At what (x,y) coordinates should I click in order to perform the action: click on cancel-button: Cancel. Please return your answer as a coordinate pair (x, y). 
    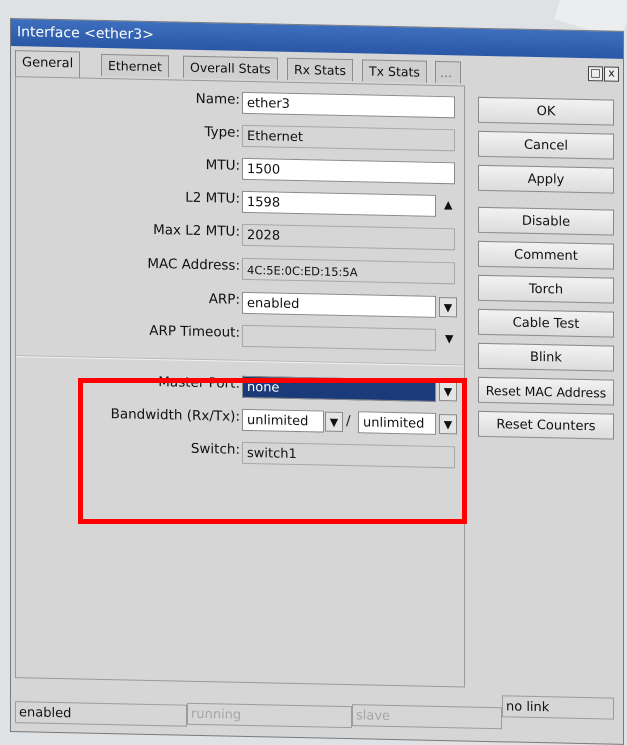
    Looking at the image, I should click on (546, 145).